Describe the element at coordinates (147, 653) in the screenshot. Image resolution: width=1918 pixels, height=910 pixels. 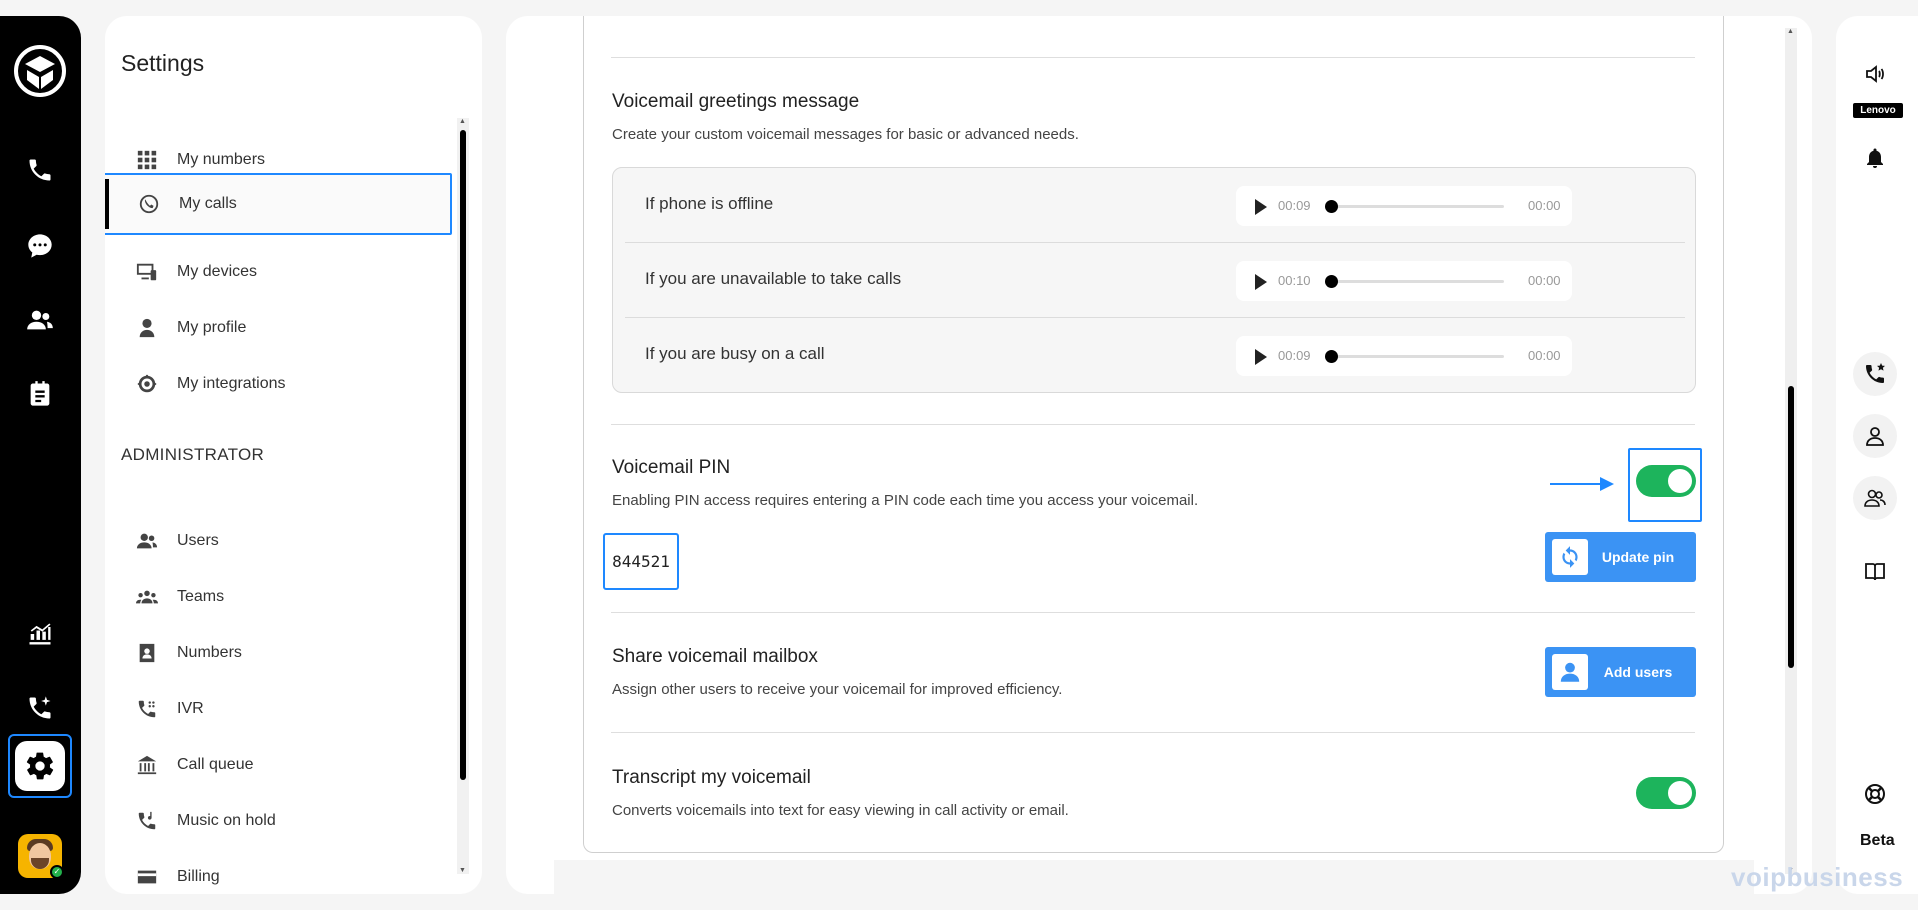
I see `contact-card-icon` at that location.